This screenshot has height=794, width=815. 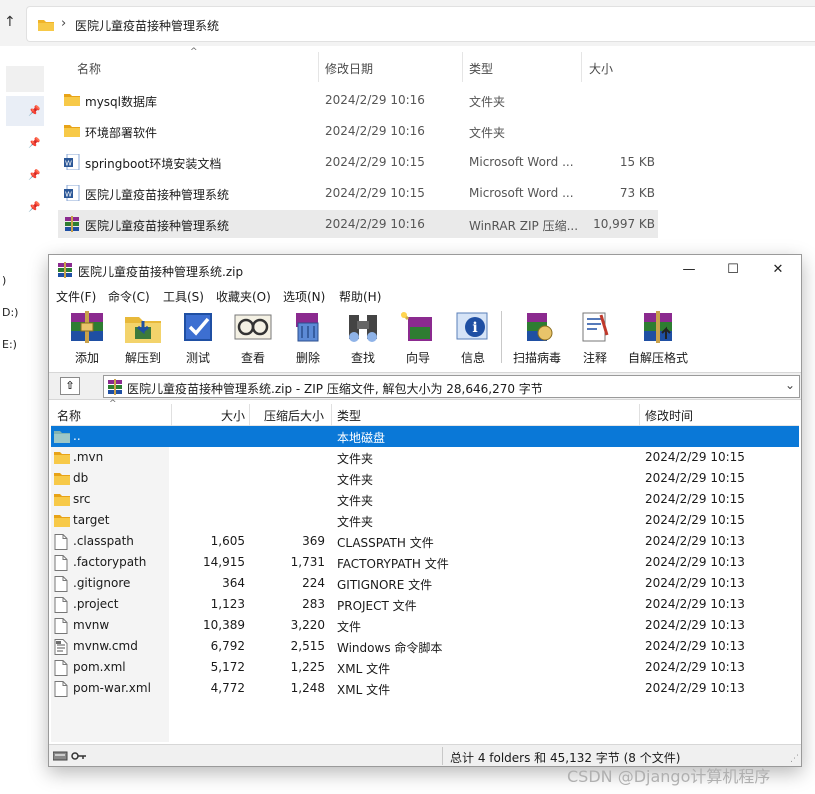 I want to click on wizard-button: 向导, so click(x=418, y=339).